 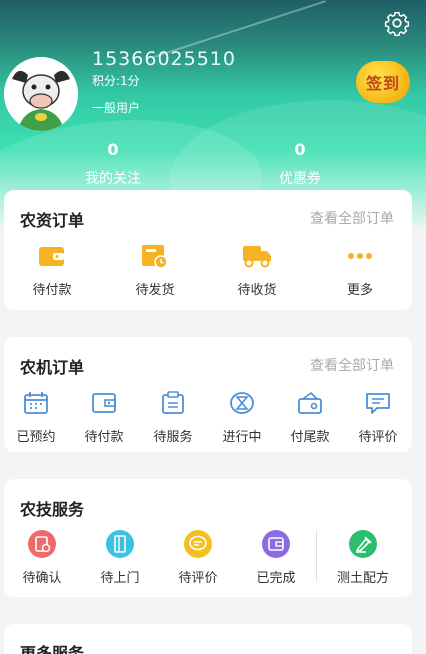 I want to click on machinery-pending-payment: 待付款, so click(x=104, y=417).